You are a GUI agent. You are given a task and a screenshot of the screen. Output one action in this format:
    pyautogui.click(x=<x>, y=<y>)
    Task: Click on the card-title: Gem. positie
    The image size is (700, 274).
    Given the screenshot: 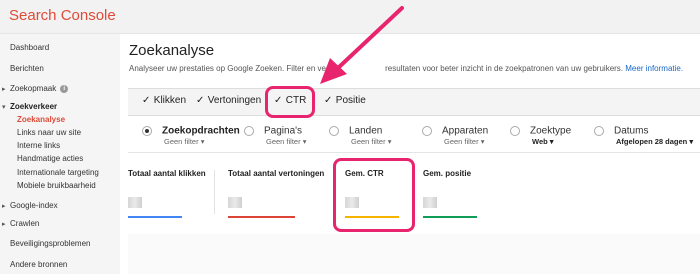 What is the action you would take?
    pyautogui.click(x=447, y=173)
    